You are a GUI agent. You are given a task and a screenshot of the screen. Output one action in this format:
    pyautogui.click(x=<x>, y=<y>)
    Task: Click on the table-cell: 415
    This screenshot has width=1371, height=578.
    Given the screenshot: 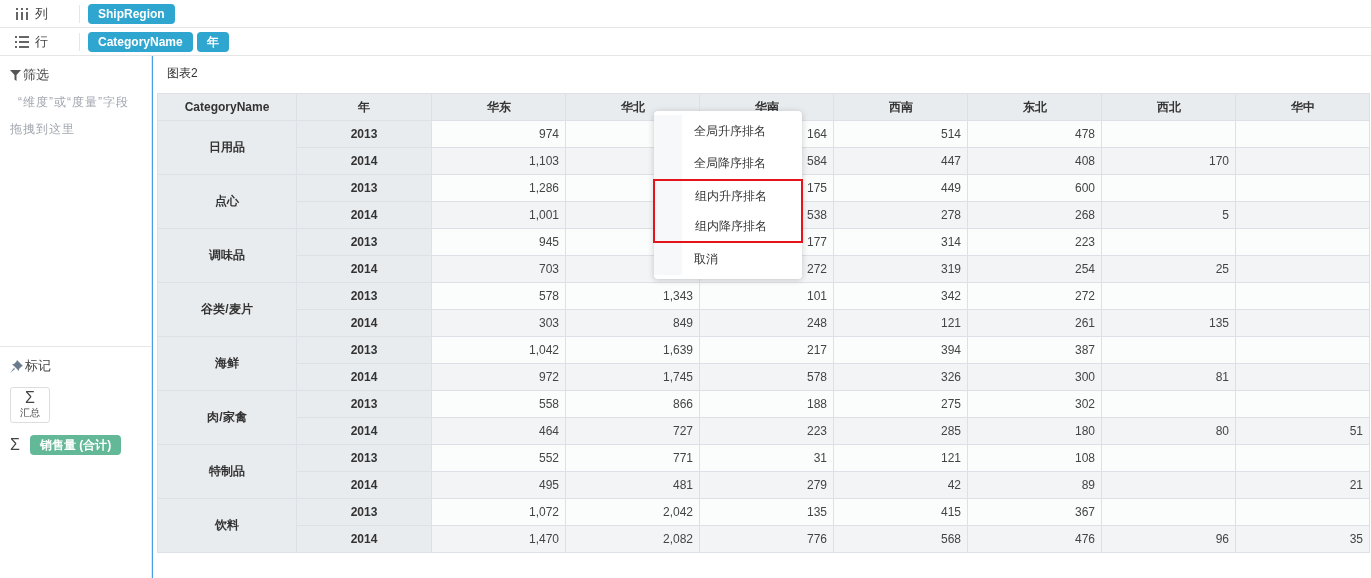 What is the action you would take?
    pyautogui.click(x=900, y=512)
    